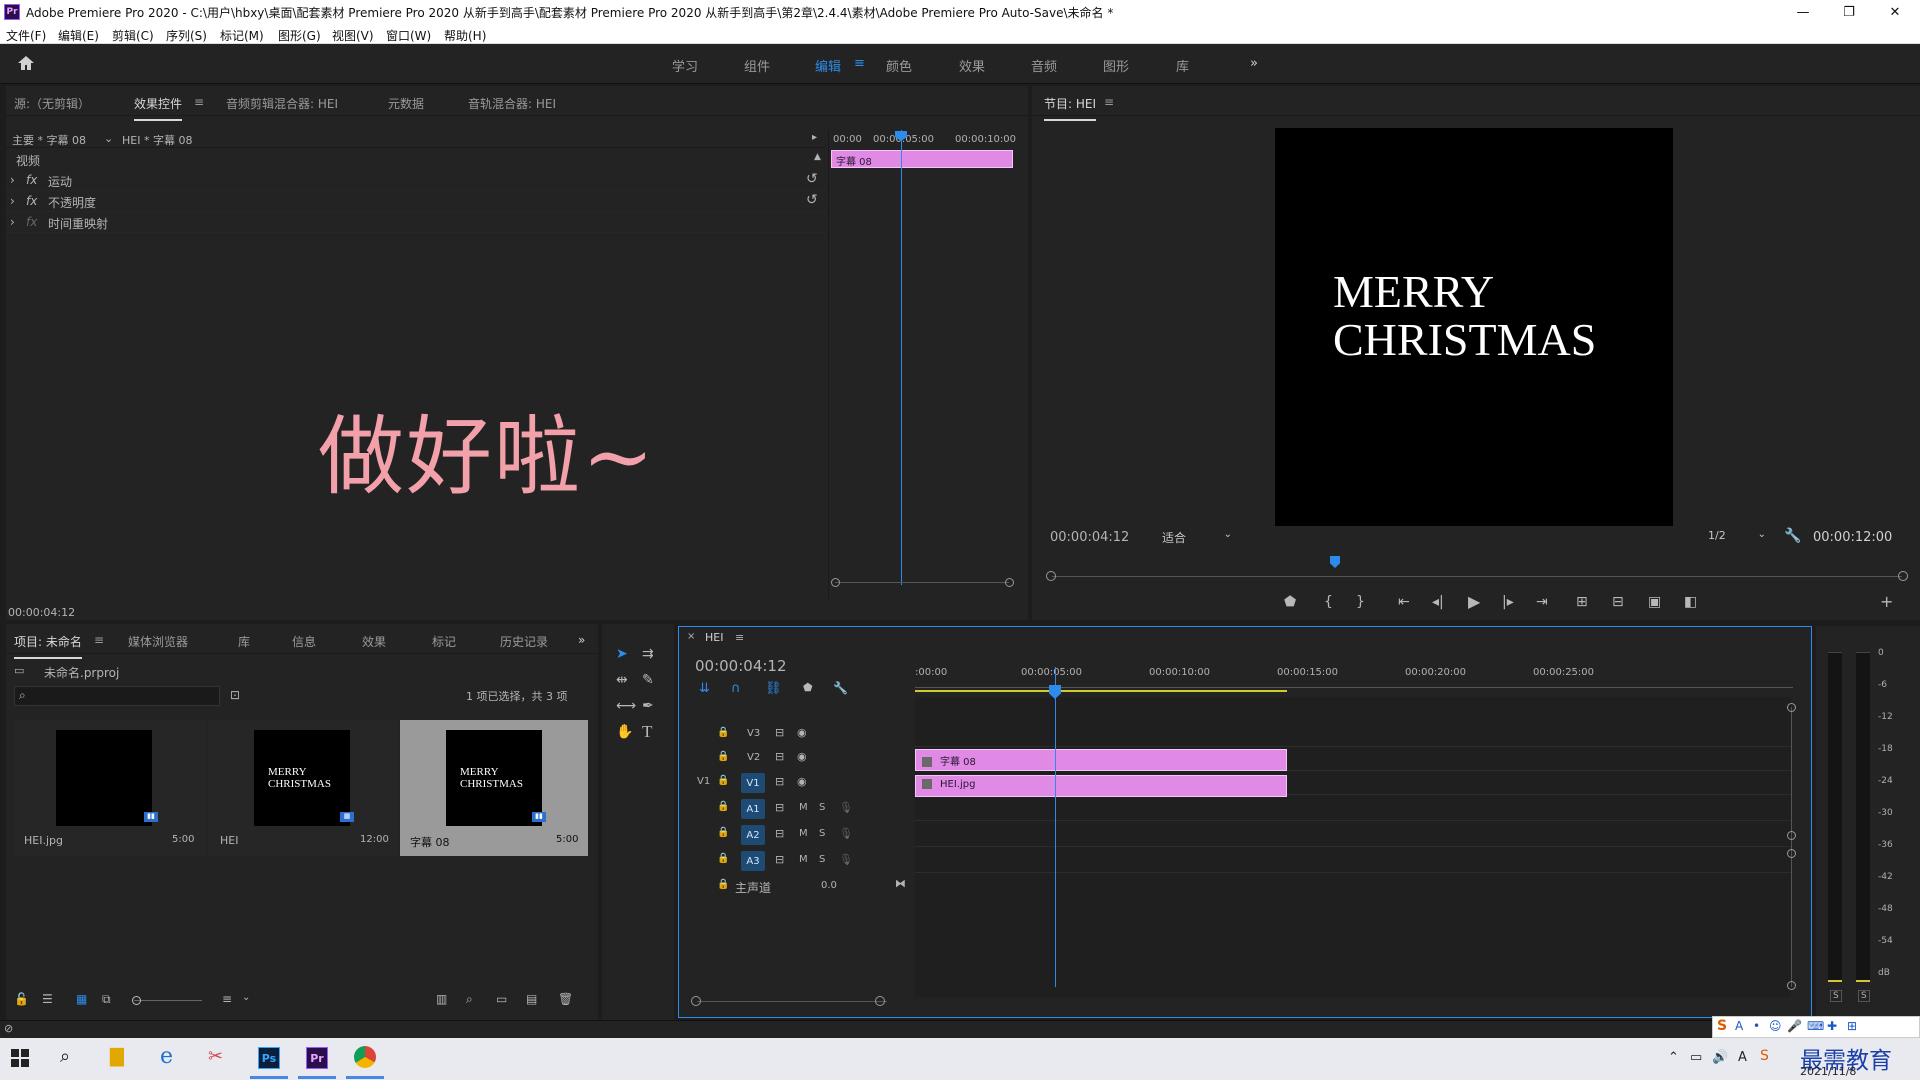 This screenshot has height=1080, width=1920. What do you see at coordinates (1895, 12) in the screenshot?
I see `close-button: ✕` at bounding box center [1895, 12].